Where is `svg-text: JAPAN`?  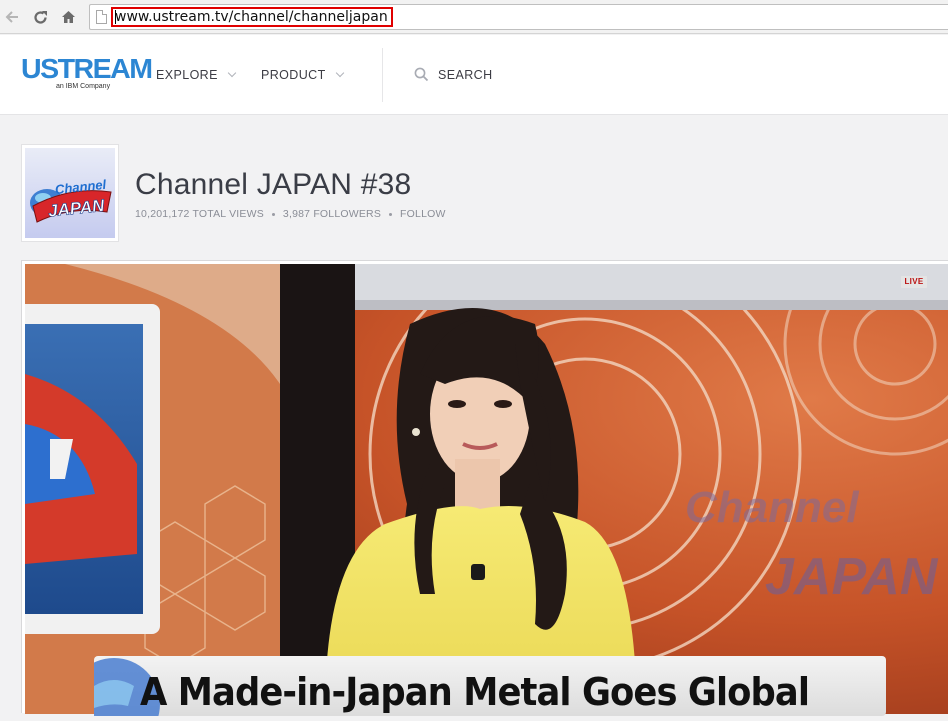
svg-text: JAPAN is located at coordinates (852, 577).